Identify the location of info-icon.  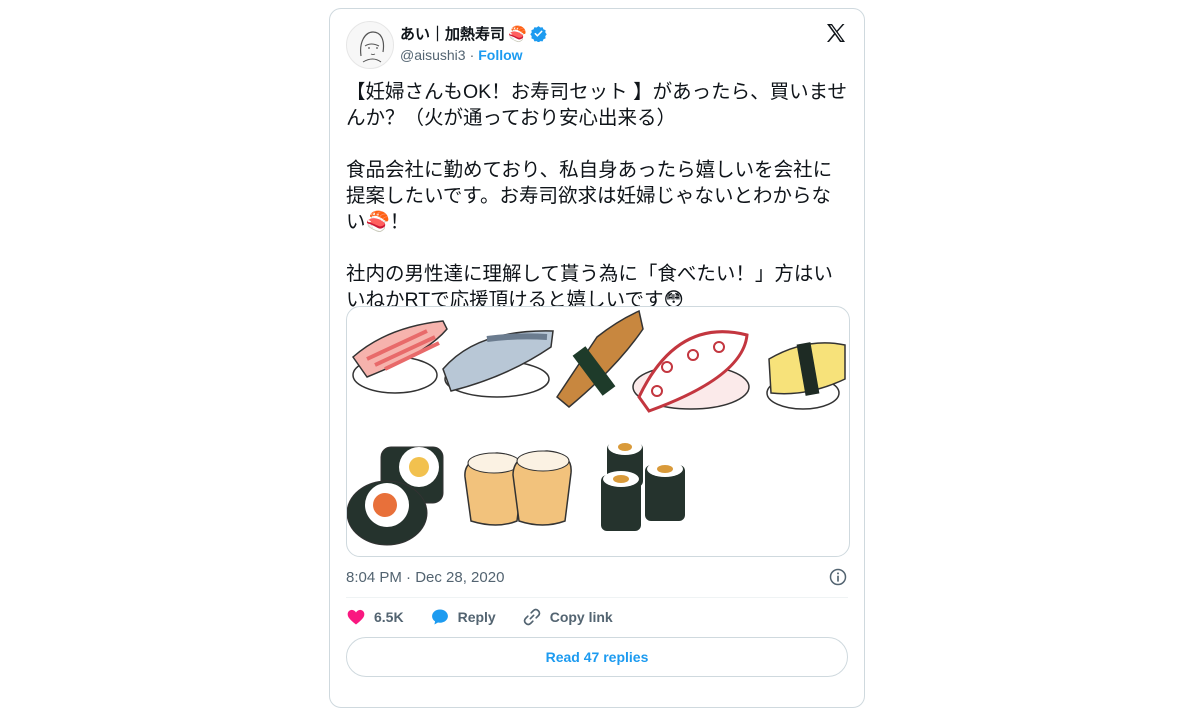
(838, 577).